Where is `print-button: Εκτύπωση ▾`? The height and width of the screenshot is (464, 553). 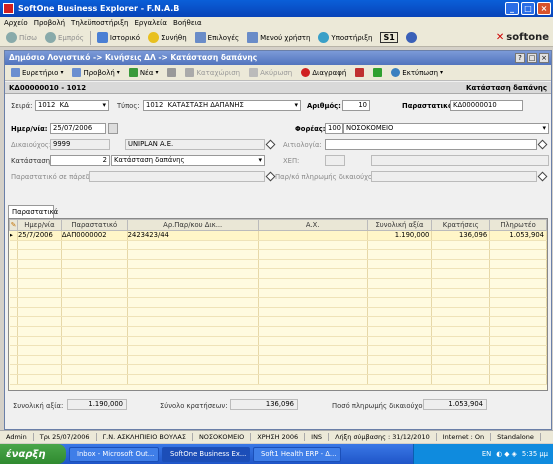 print-button: Εκτύπωση ▾ is located at coordinates (417, 72).